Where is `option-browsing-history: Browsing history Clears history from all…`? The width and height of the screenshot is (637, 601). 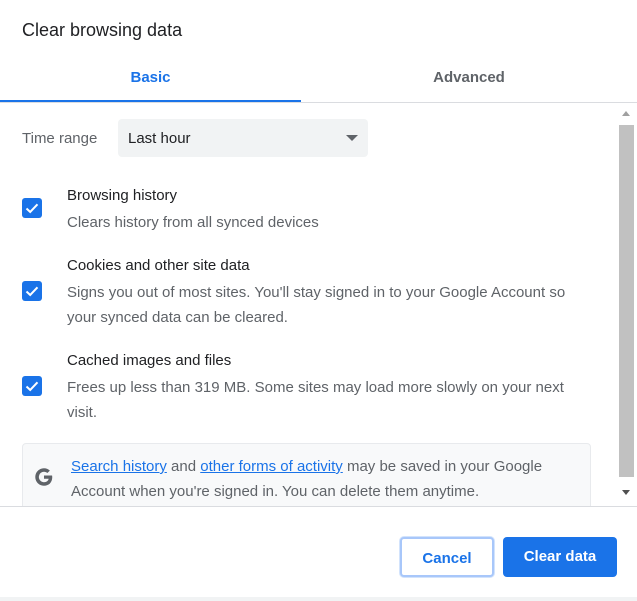 option-browsing-history: Browsing history Clears history from all… is located at coordinates (312, 210).